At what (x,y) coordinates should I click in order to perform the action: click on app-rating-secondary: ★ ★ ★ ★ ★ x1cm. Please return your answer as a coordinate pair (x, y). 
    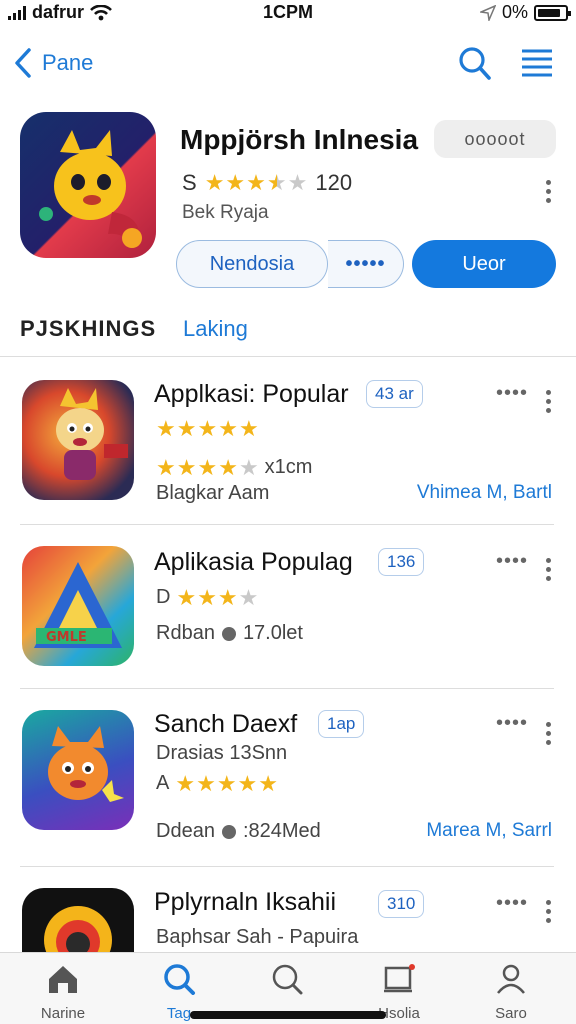
    Looking at the image, I should click on (234, 467).